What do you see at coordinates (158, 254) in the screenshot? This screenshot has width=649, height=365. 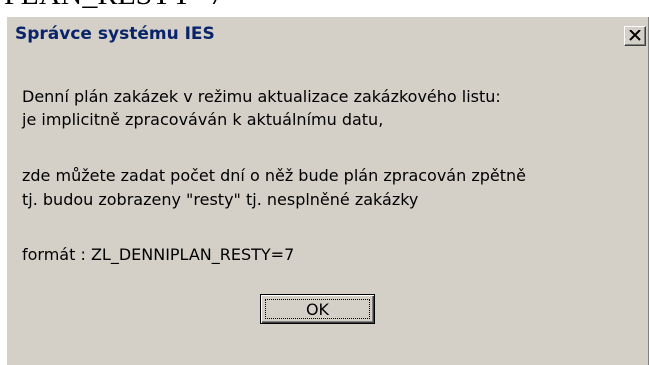 I see `message-line-5: formát : ZL_DENNIPLAN_RESTY=7` at bounding box center [158, 254].